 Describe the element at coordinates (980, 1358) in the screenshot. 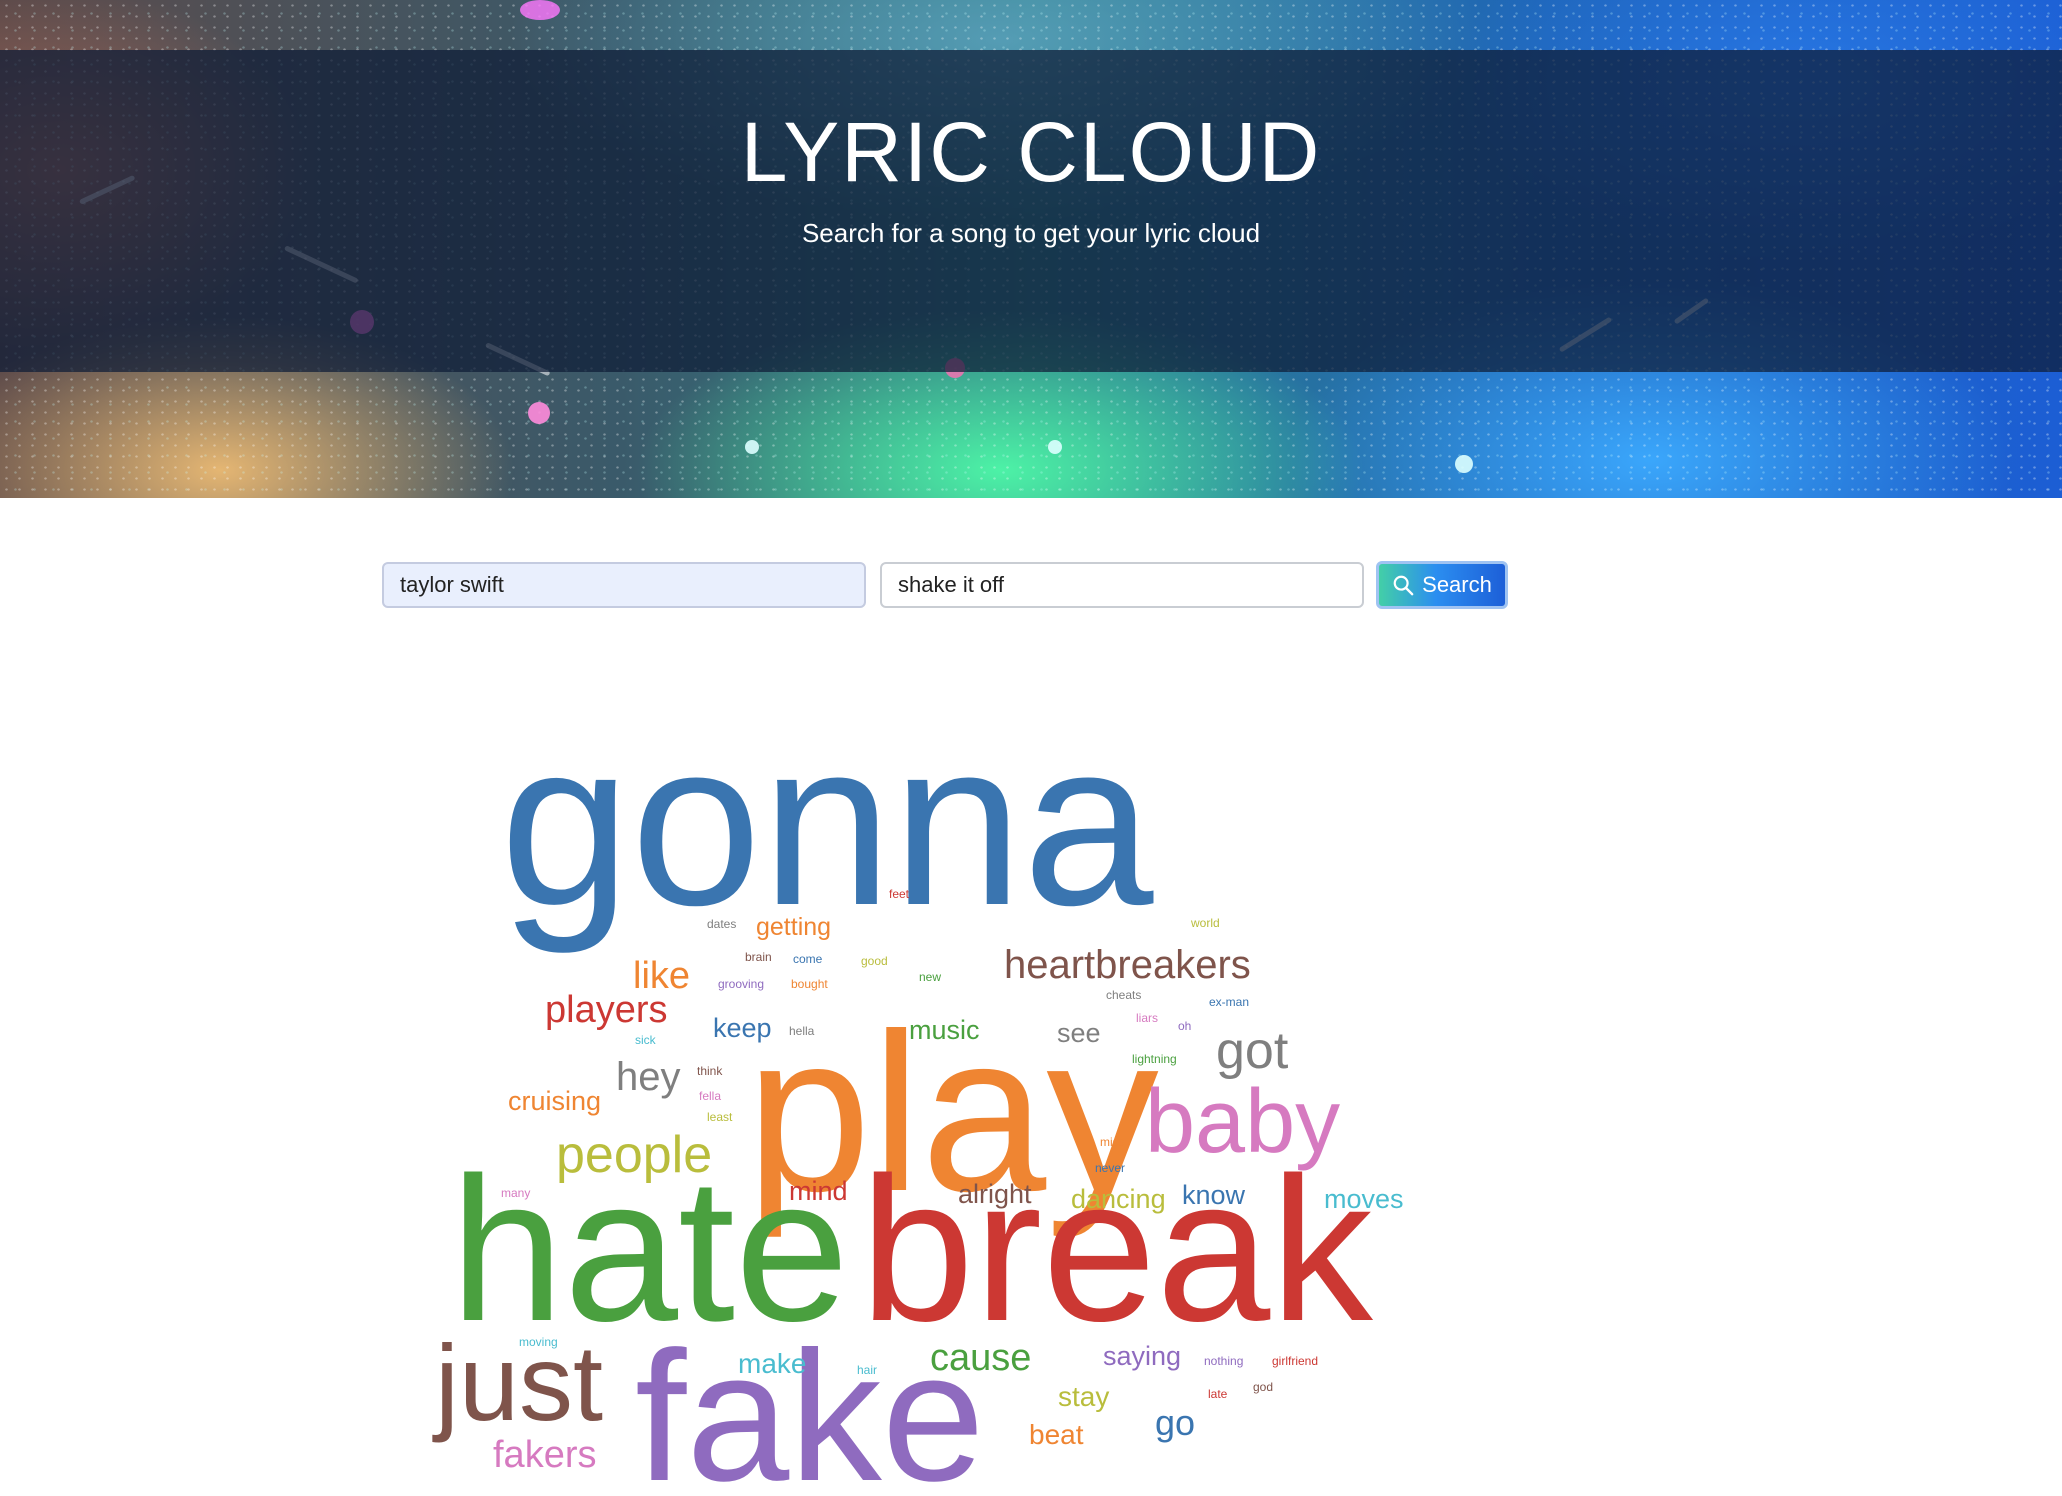

I see `cloud-word: cause` at that location.